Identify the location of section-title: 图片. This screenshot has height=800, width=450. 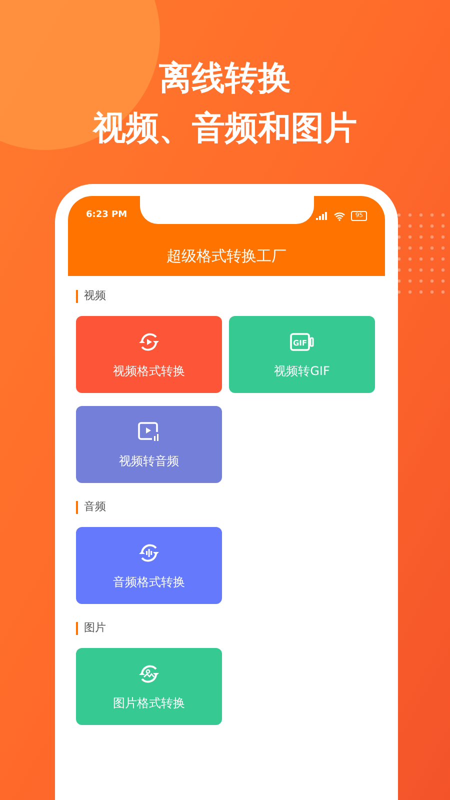
(95, 628).